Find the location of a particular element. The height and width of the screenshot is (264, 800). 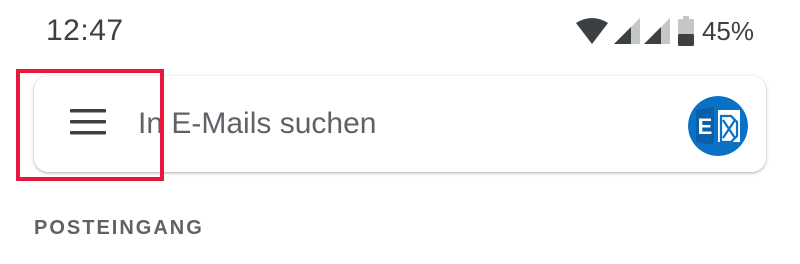

wifi-icon is located at coordinates (591, 31).